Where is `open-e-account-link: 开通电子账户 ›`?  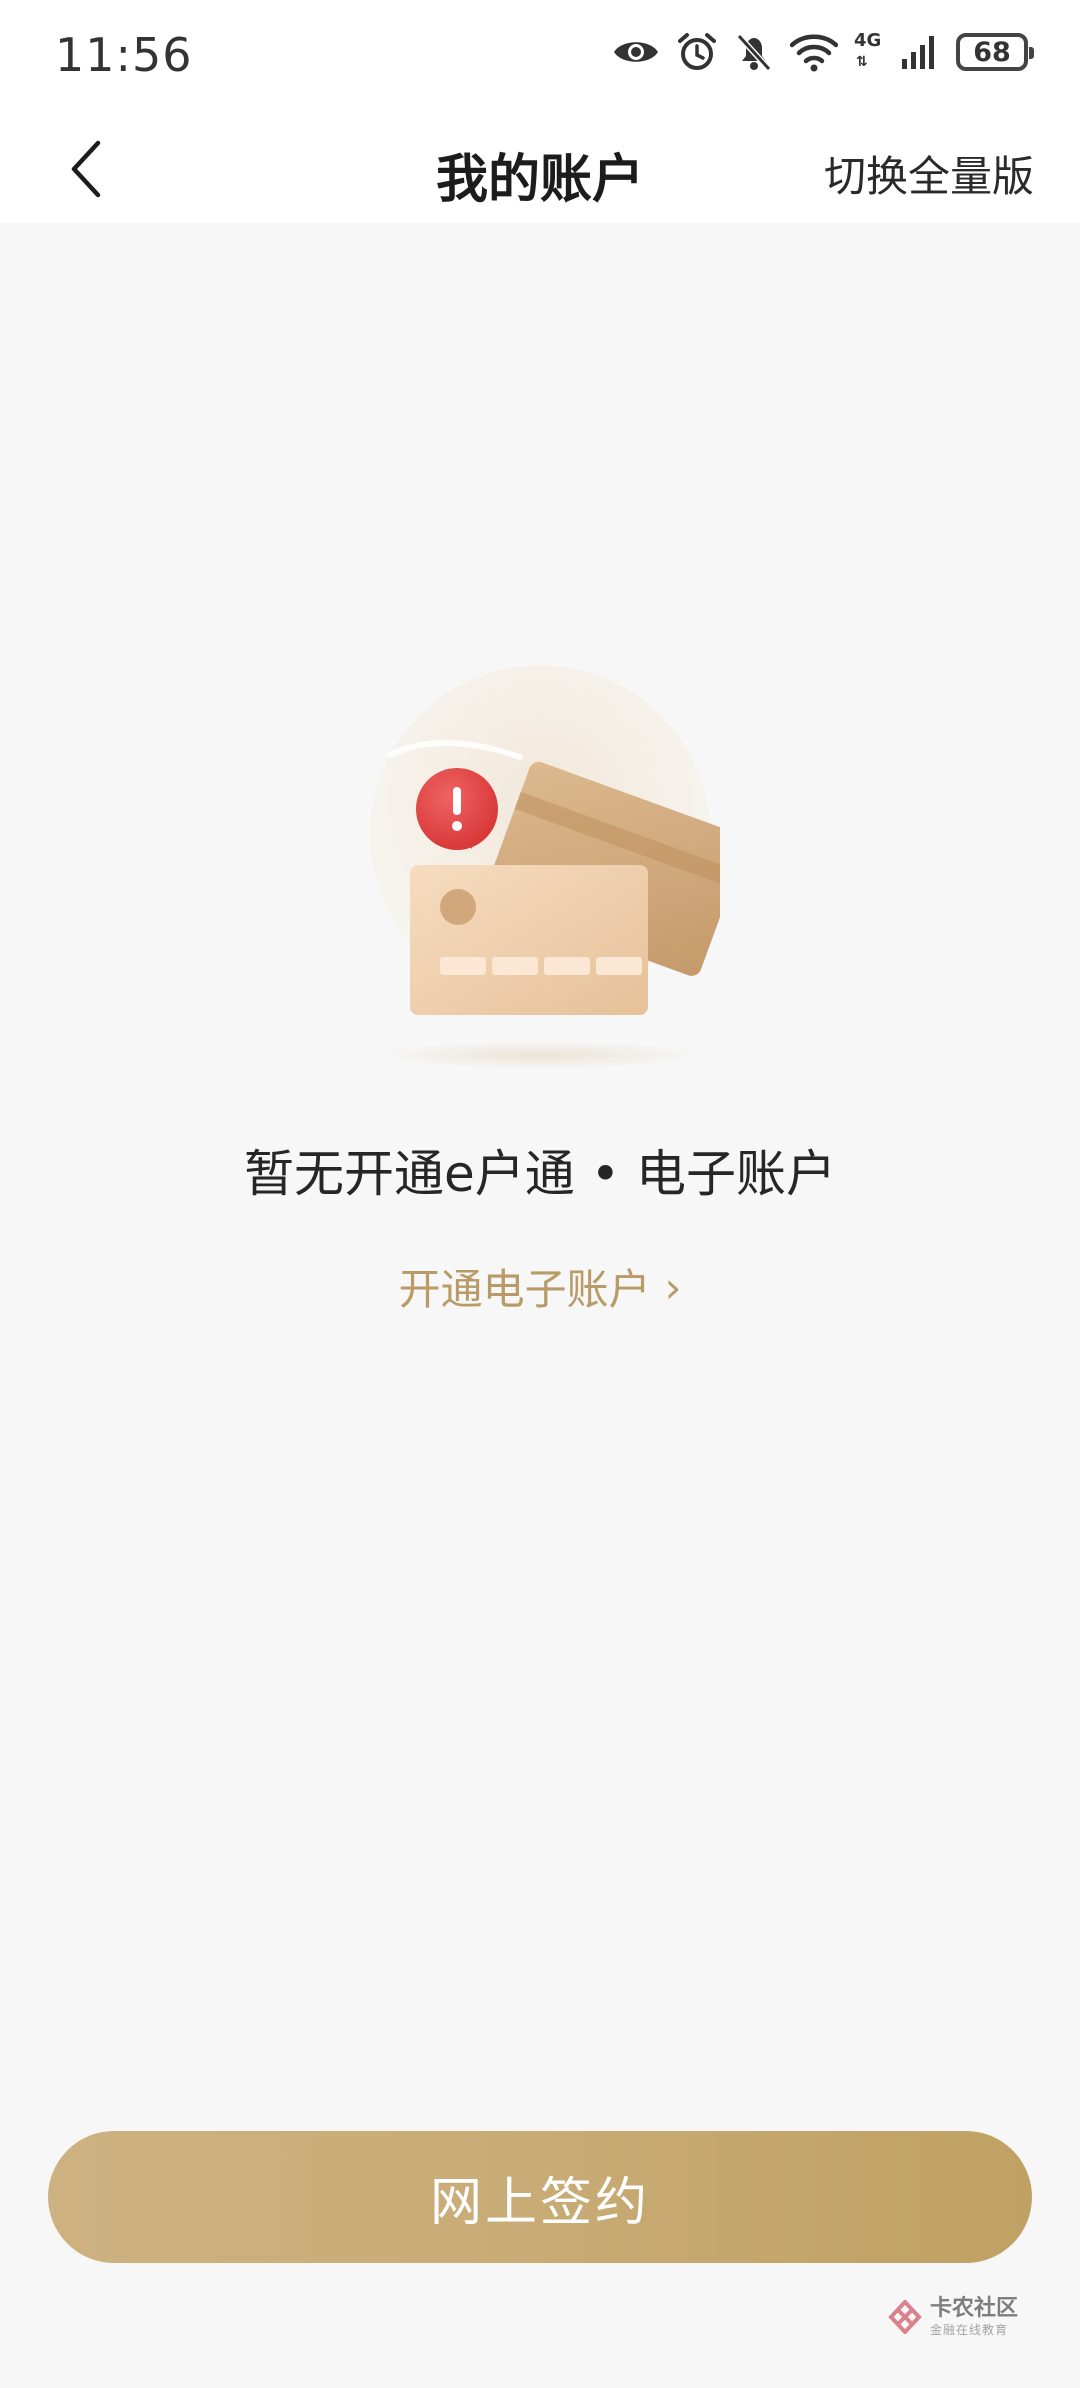 open-e-account-link: 开通电子账户 › is located at coordinates (540, 1286).